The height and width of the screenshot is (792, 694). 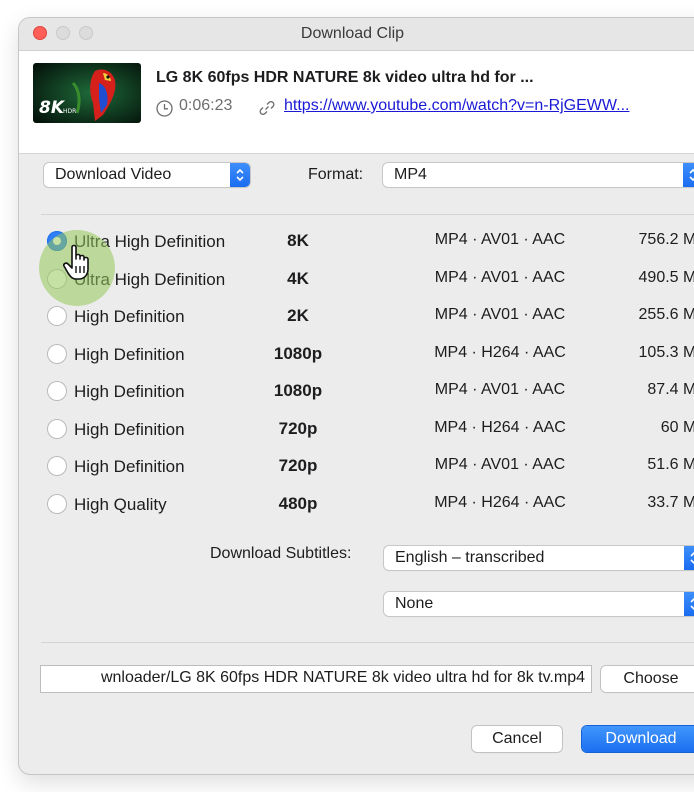 I want to click on choose-button: Choose, so click(x=647, y=679).